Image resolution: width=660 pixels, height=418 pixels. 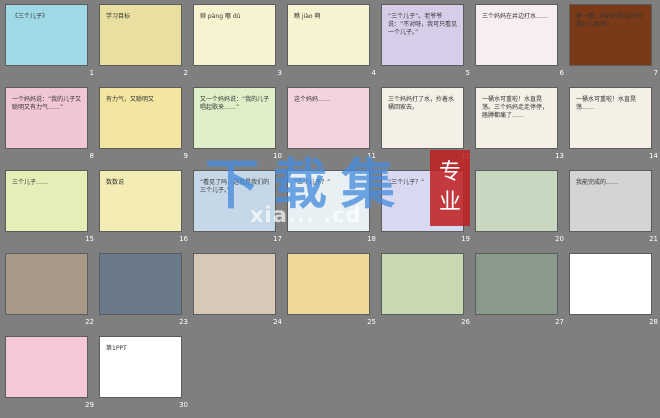 I want to click on slide-thumbnail: 25, so click(x=334, y=294).